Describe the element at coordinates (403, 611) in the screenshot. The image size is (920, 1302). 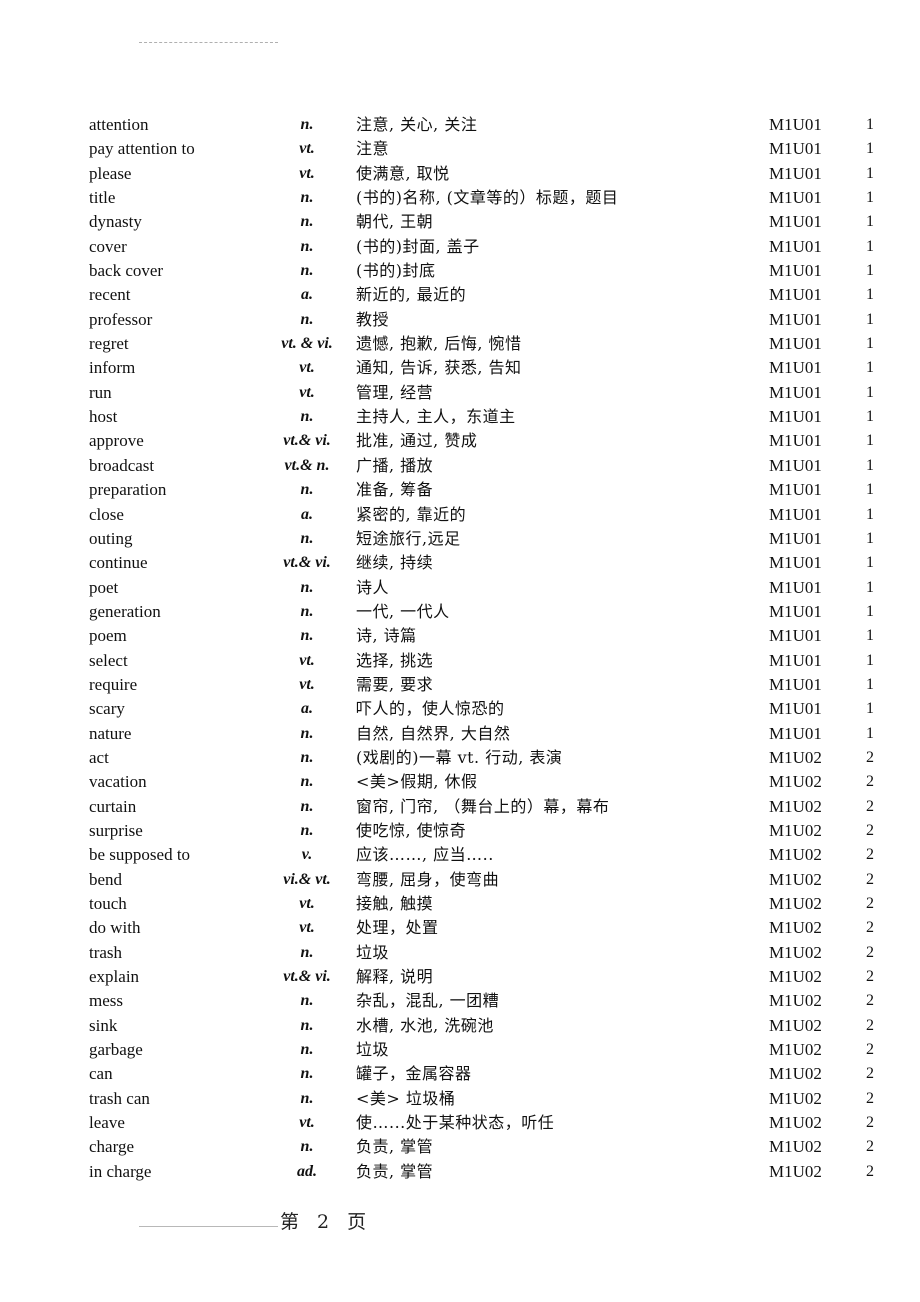
I see `chinese-meaning: 一代, 一代人` at that location.